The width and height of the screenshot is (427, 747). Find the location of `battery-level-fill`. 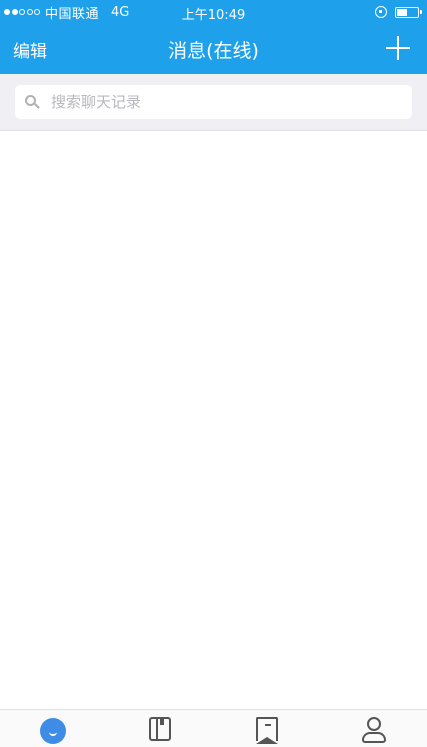

battery-level-fill is located at coordinates (402, 12).